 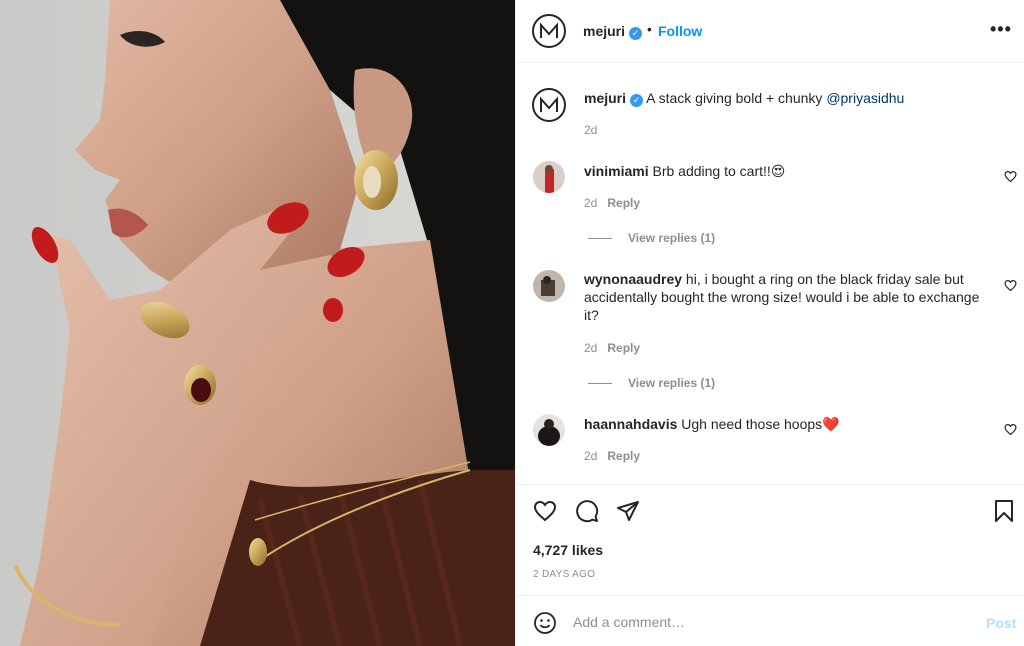 I want to click on bookmark-icon, so click(x=1004, y=511).